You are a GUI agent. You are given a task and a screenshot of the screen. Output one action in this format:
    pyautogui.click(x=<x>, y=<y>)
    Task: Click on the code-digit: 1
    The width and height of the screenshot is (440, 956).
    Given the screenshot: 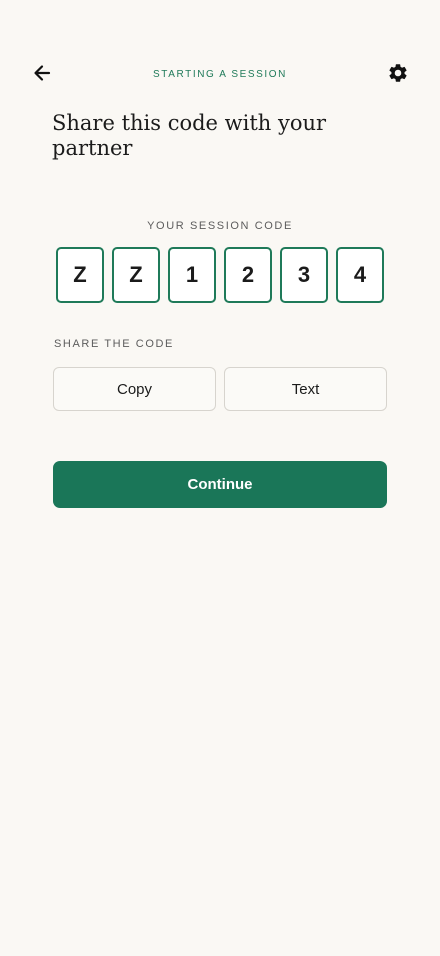 What is the action you would take?
    pyautogui.click(x=192, y=275)
    